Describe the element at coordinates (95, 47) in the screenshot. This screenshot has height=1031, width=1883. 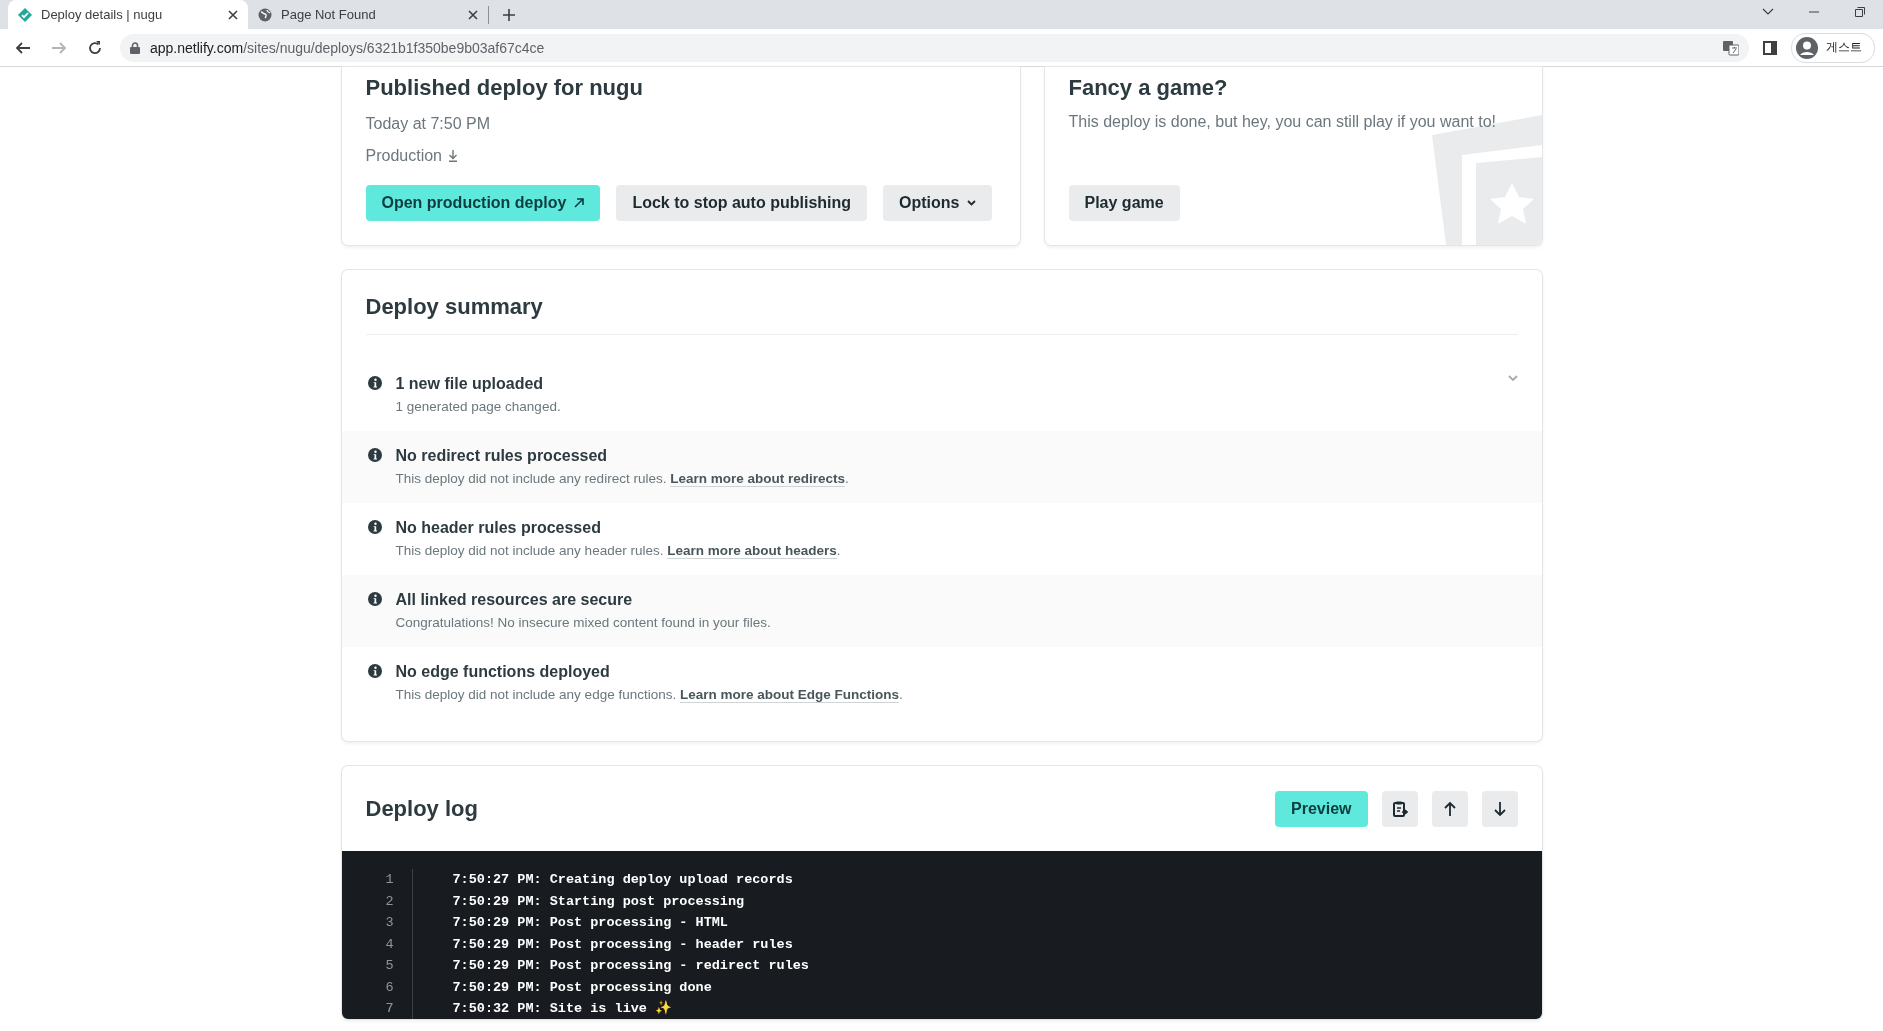
I see `reload-icon` at that location.